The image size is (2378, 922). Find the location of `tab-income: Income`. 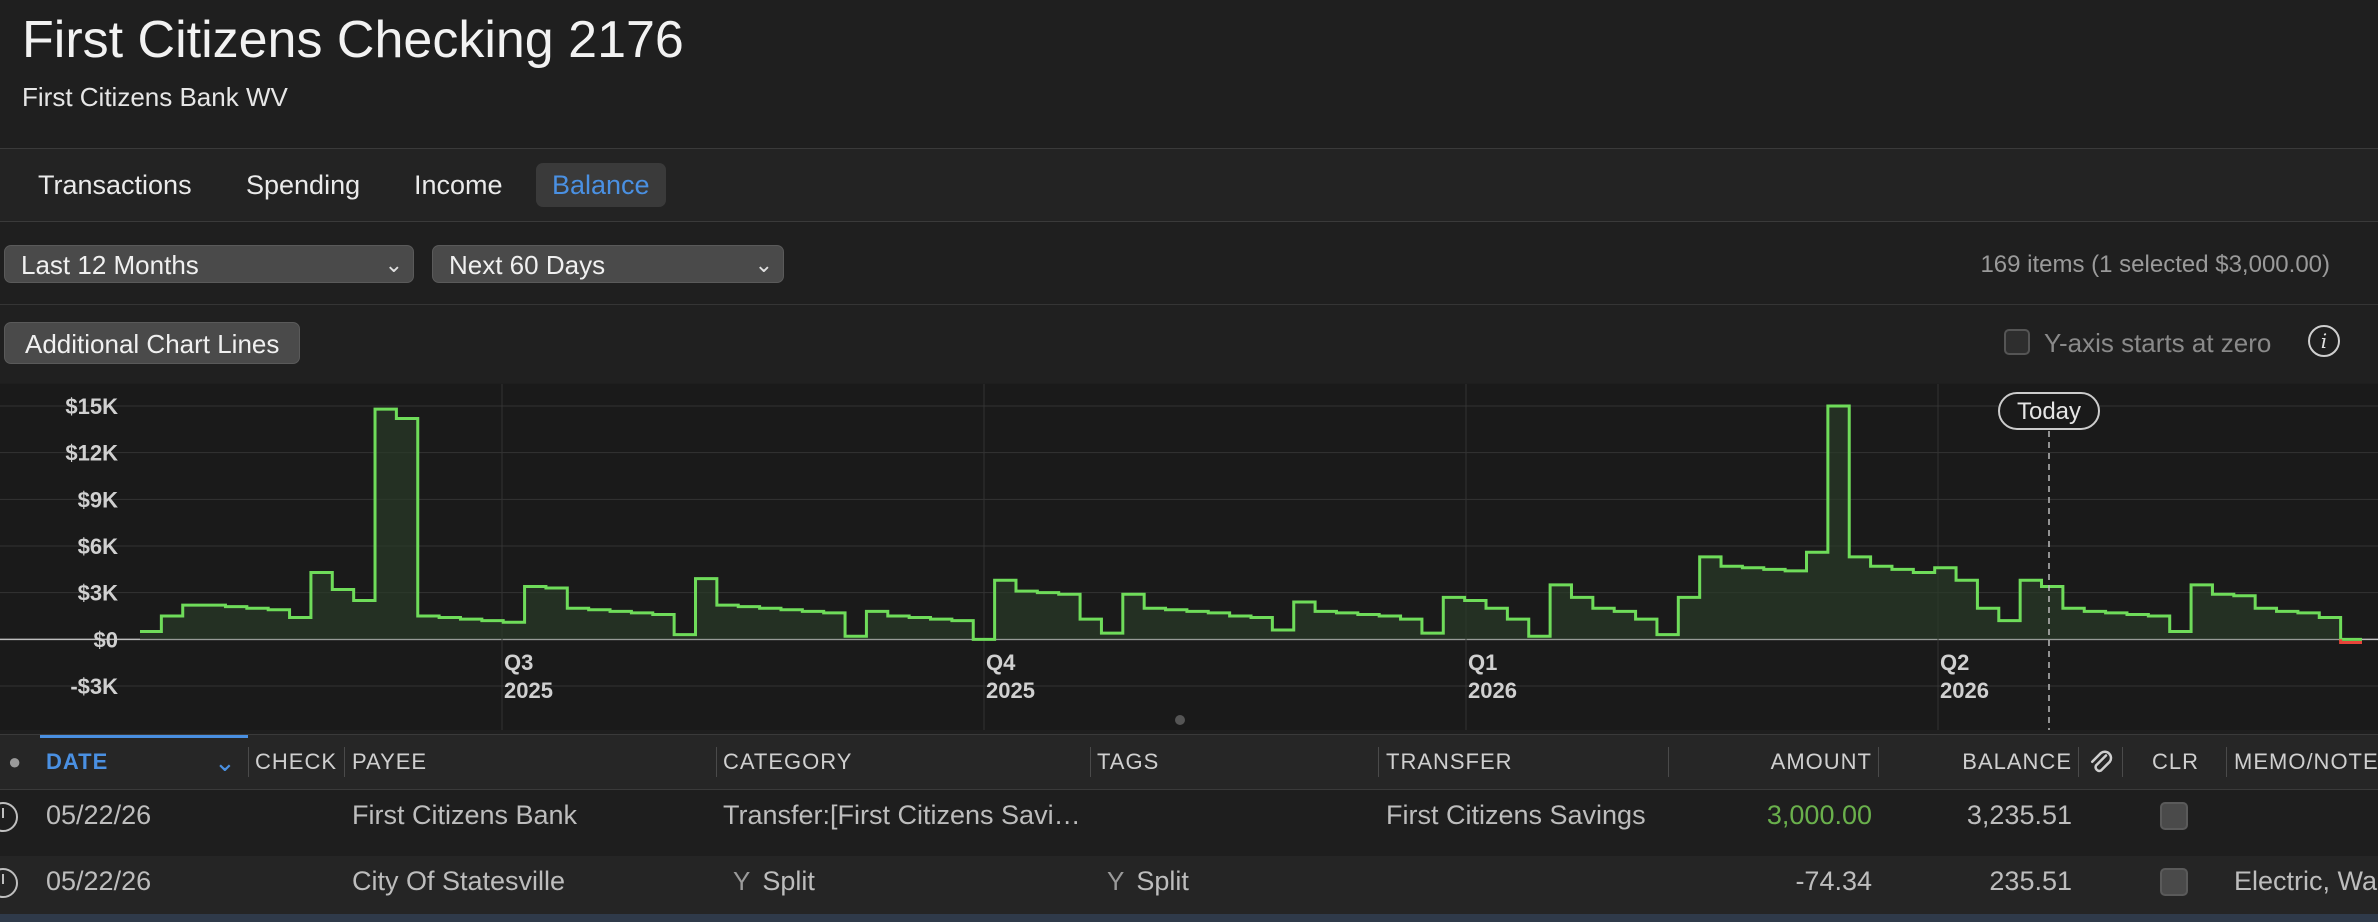

tab-income: Income is located at coordinates (458, 185).